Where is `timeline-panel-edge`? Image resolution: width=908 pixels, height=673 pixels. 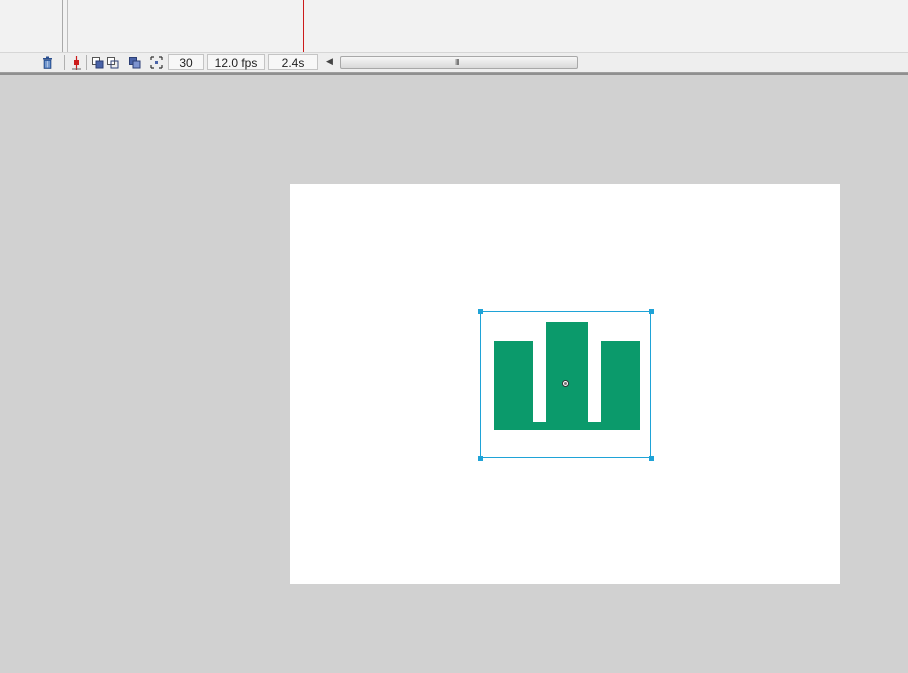
timeline-panel-edge is located at coordinates (454, 74).